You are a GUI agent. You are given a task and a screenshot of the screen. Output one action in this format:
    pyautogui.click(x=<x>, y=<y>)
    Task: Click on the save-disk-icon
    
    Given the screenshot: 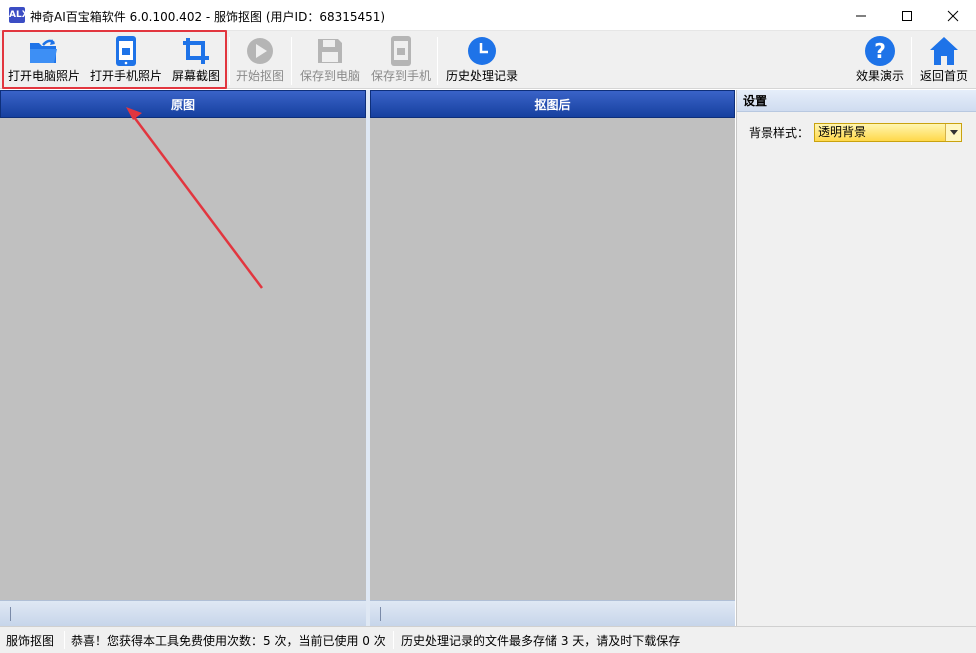 What is the action you would take?
    pyautogui.click(x=330, y=51)
    